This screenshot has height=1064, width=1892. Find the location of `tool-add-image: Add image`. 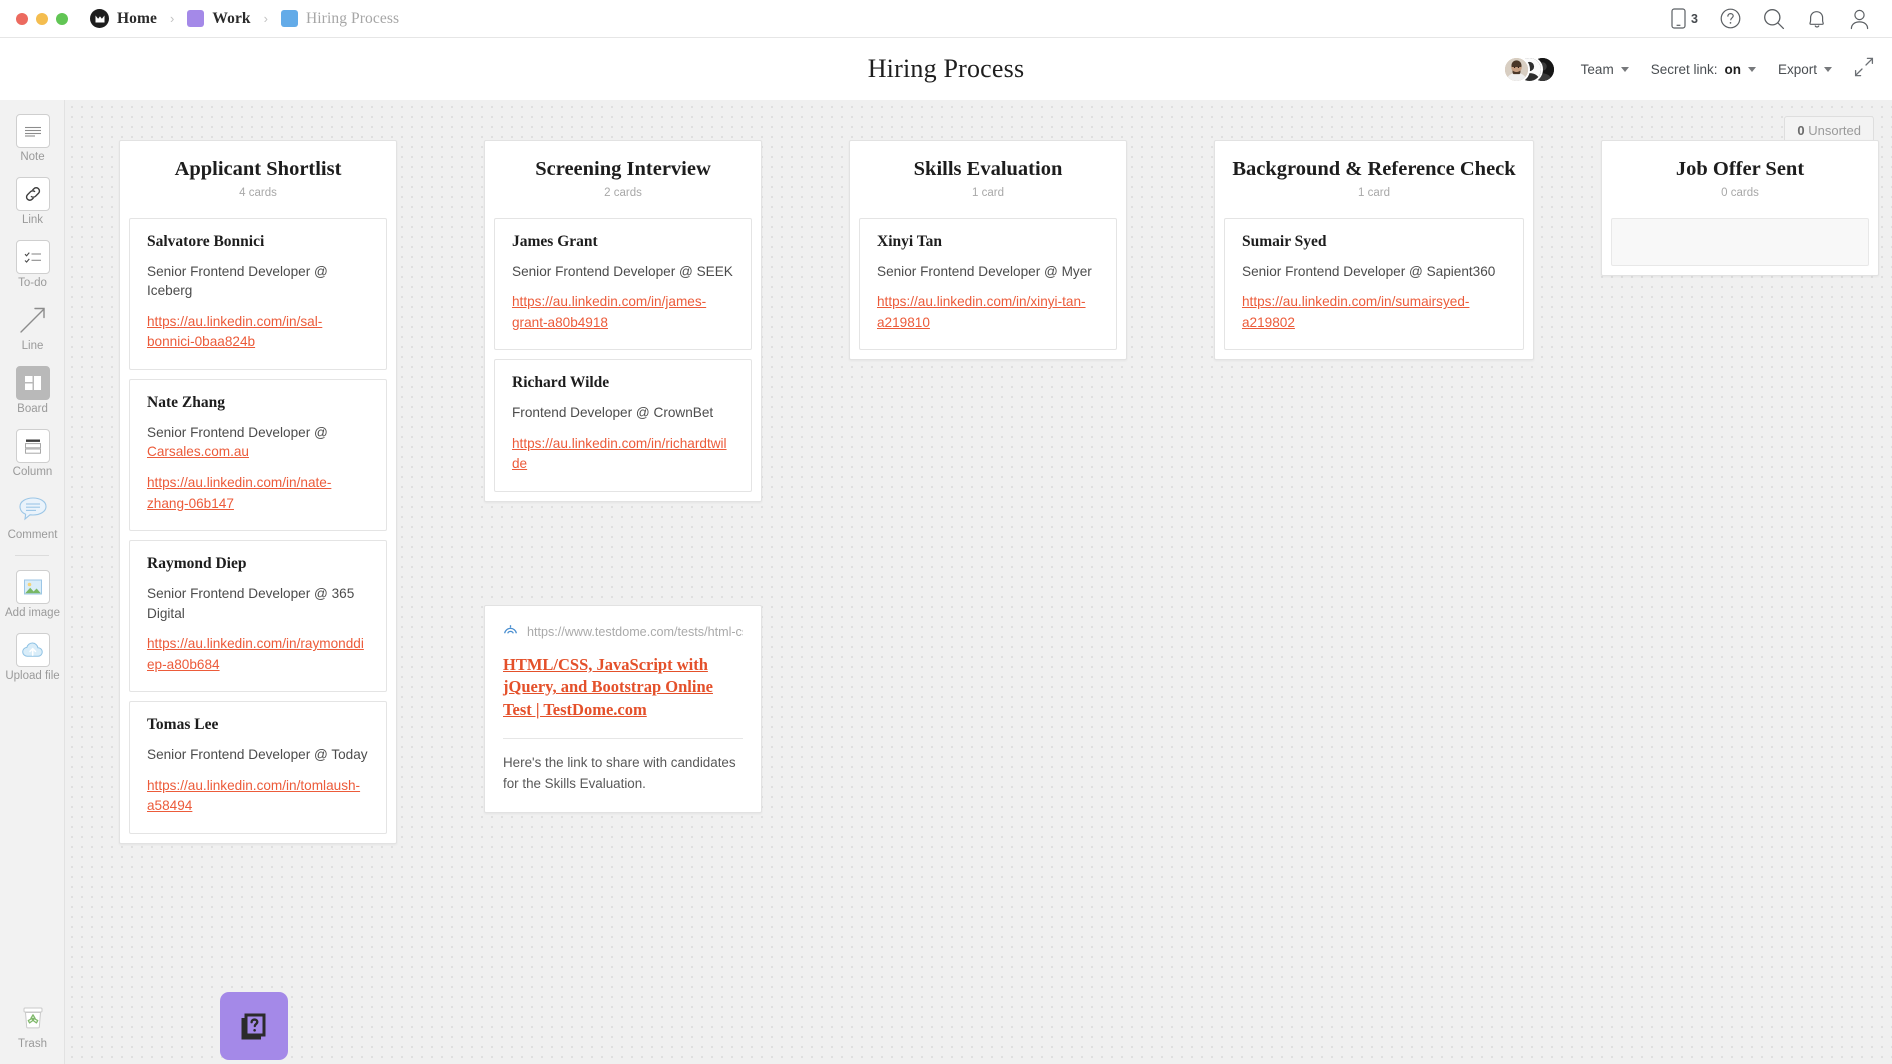

tool-add-image: Add image is located at coordinates (32, 587).